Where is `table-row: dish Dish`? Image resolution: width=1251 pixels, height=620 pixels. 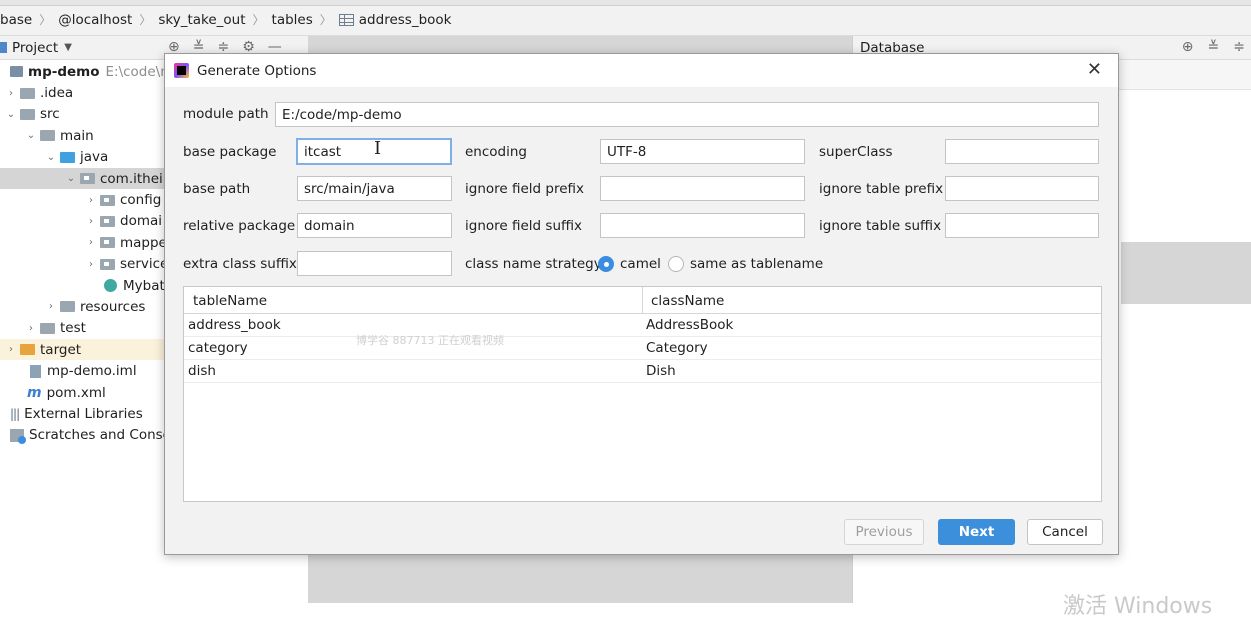 table-row: dish Dish is located at coordinates (642, 371).